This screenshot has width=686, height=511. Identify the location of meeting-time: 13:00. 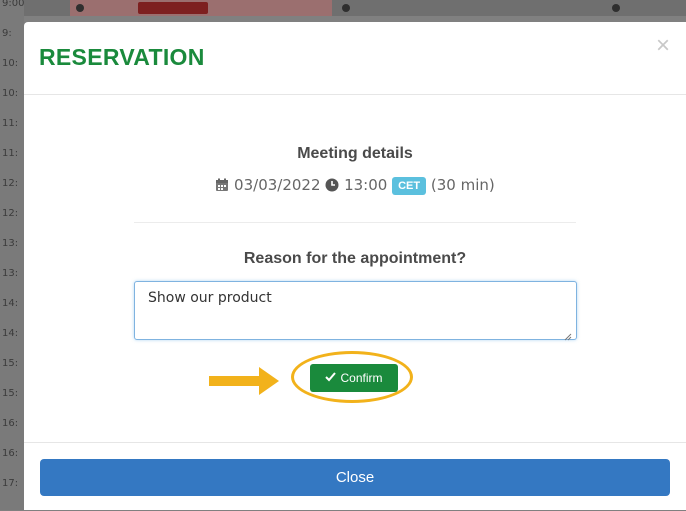
(366, 185).